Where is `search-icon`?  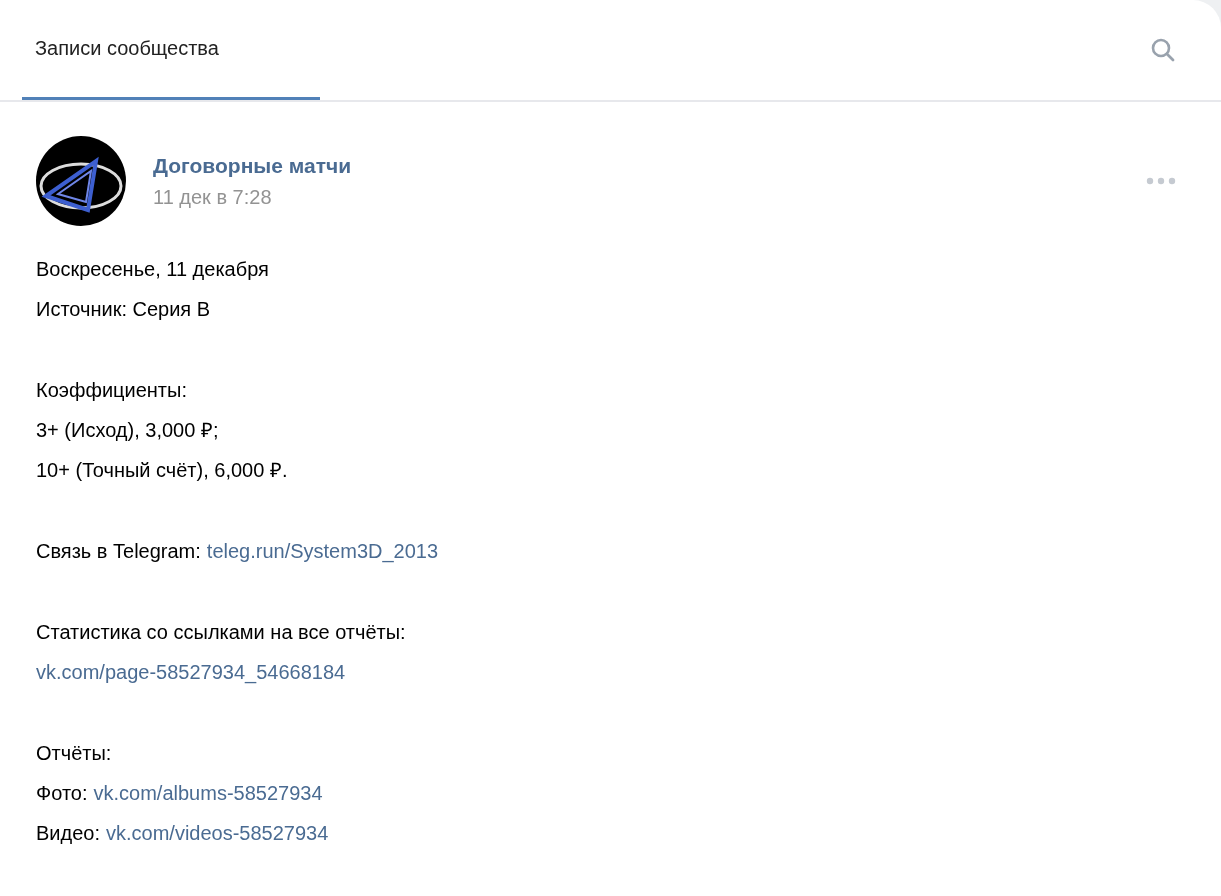
search-icon is located at coordinates (1163, 50).